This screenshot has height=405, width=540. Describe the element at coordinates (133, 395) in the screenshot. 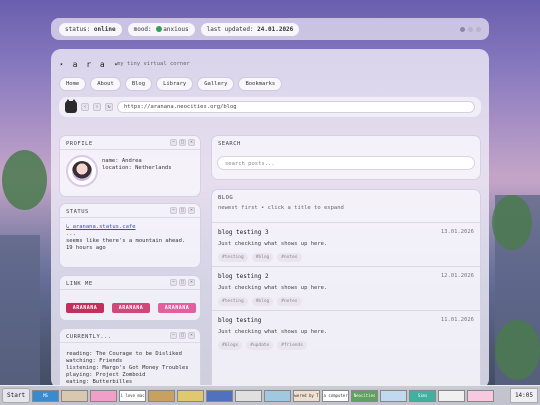

I see `taskbar-button: i love mac` at that location.